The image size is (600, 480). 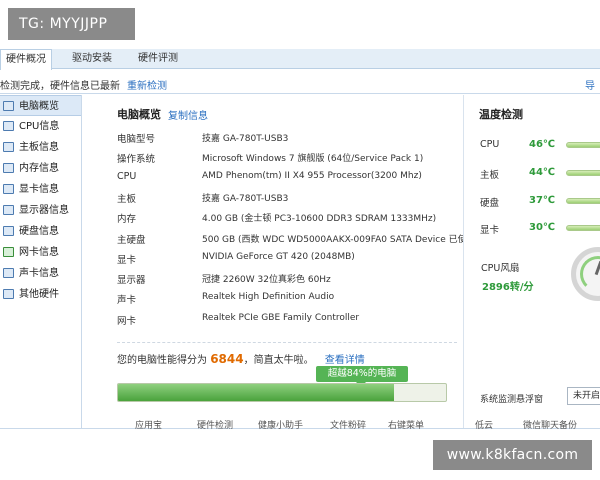 I want to click on sidebar-item-label: 内存信息, so click(x=39, y=168).